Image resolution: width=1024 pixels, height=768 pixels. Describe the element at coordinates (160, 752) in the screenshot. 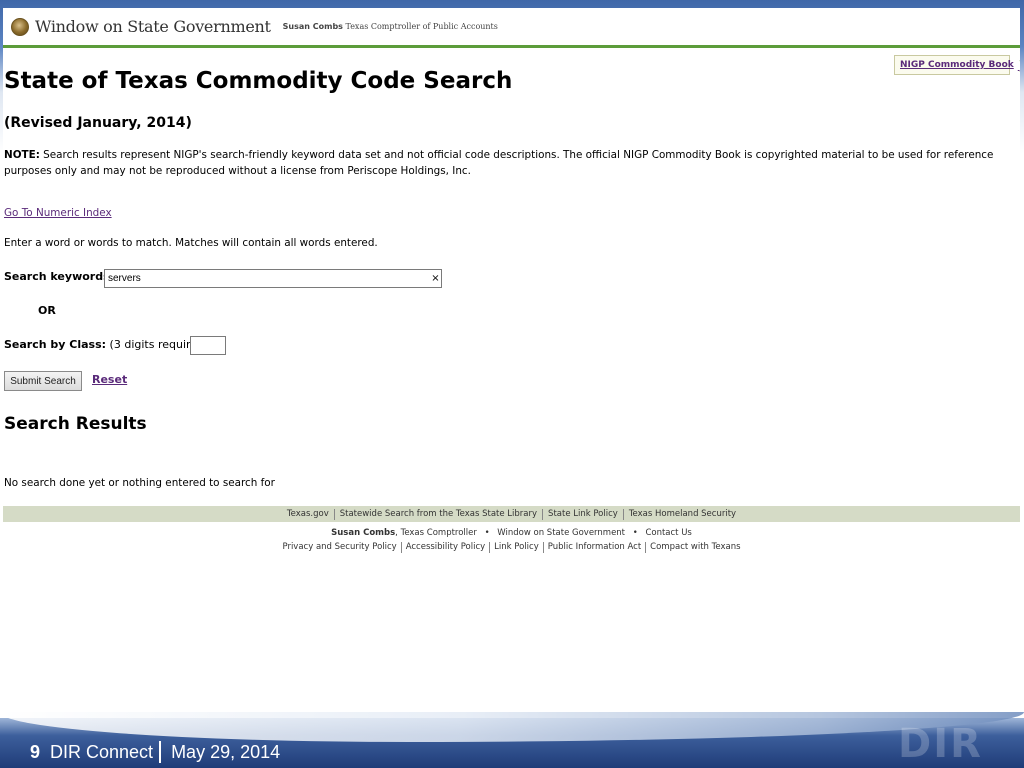

I see `slide-footer-divider` at that location.